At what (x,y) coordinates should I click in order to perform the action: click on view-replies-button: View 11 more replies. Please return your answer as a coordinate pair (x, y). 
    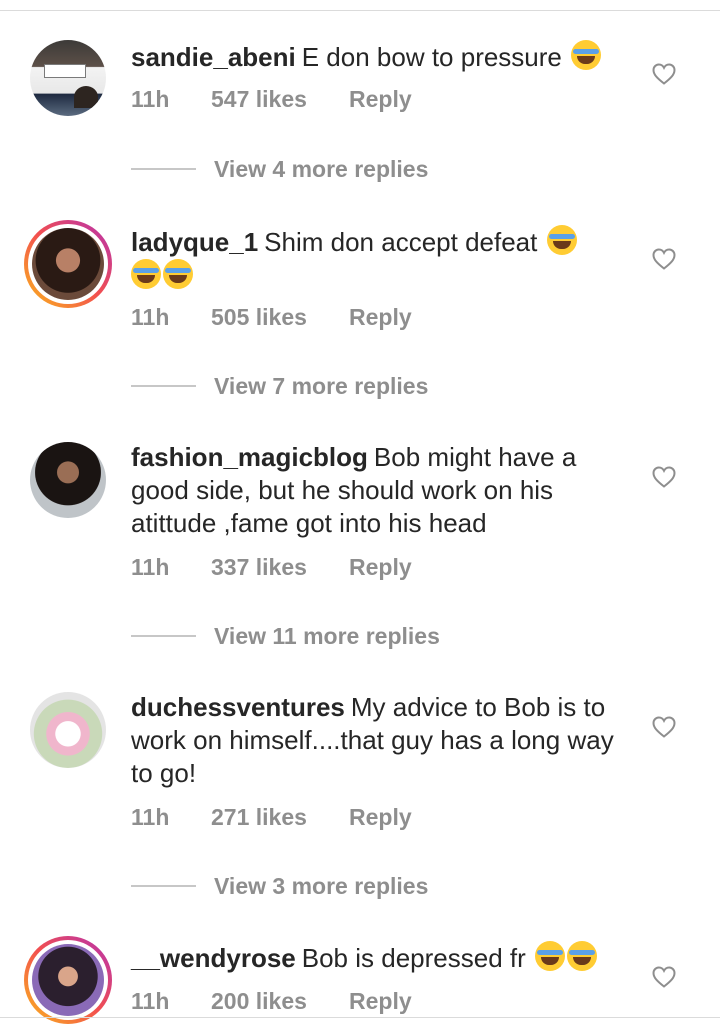
    Looking at the image, I should click on (285, 636).